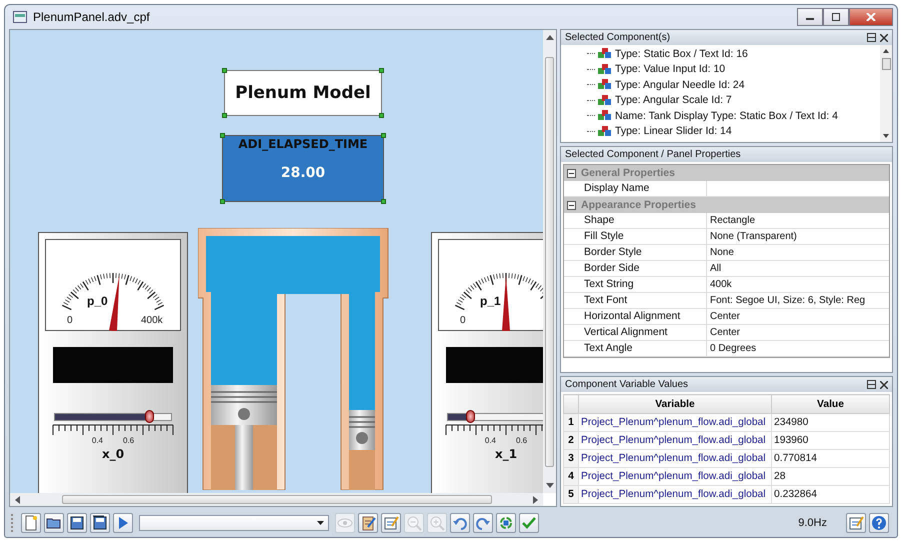 This screenshot has height=544, width=906. What do you see at coordinates (234, 523) in the screenshot?
I see `dropdown` at bounding box center [234, 523].